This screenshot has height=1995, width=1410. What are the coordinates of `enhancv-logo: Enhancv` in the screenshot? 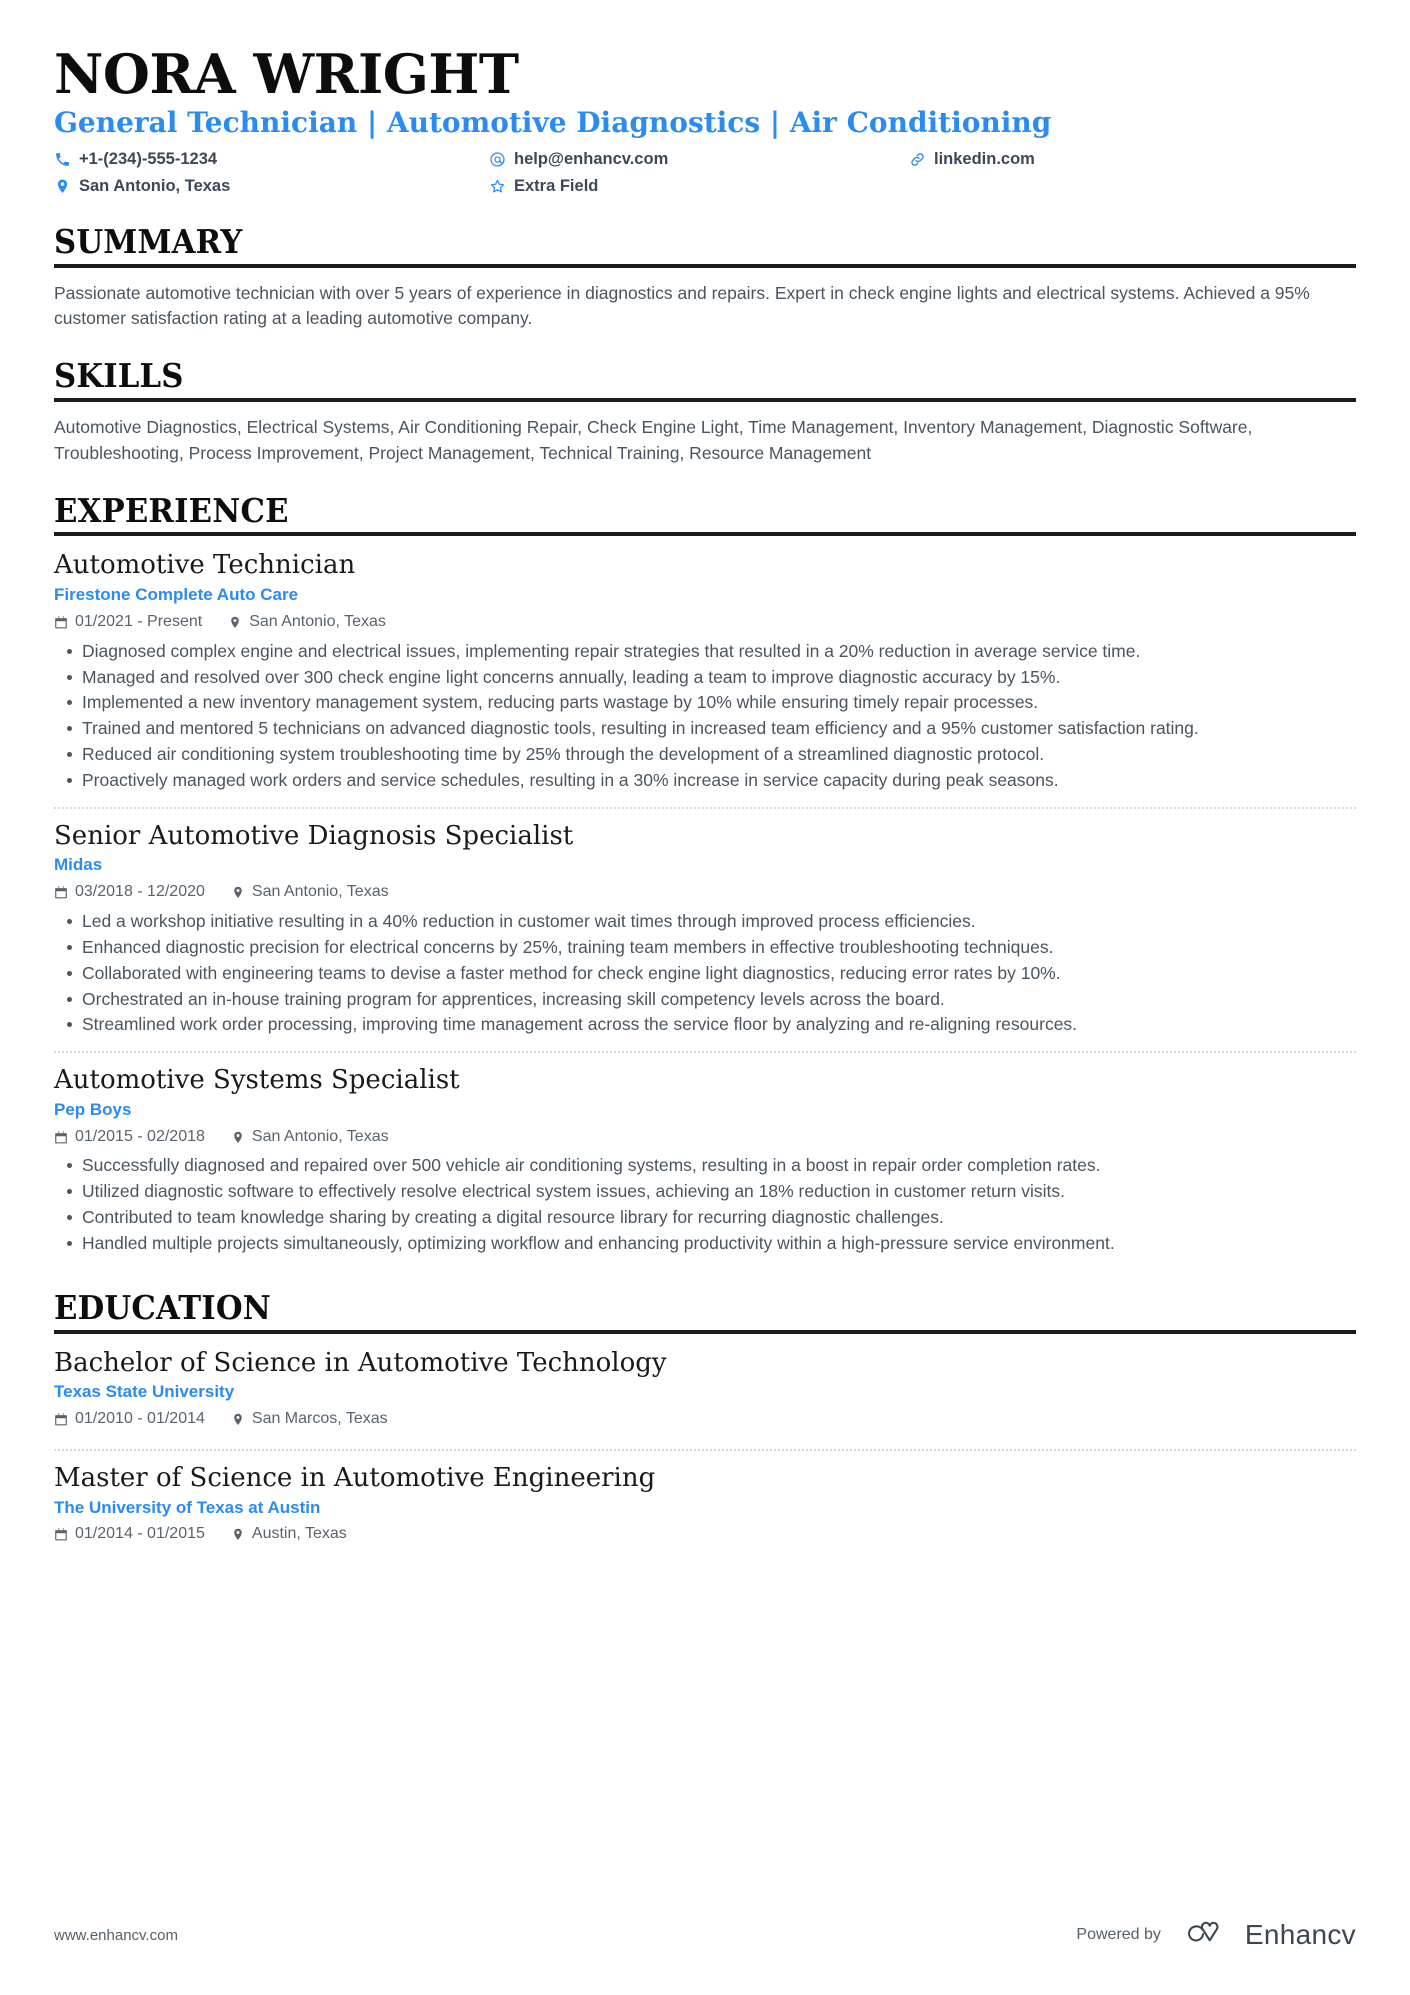 It's located at (1268, 1935).